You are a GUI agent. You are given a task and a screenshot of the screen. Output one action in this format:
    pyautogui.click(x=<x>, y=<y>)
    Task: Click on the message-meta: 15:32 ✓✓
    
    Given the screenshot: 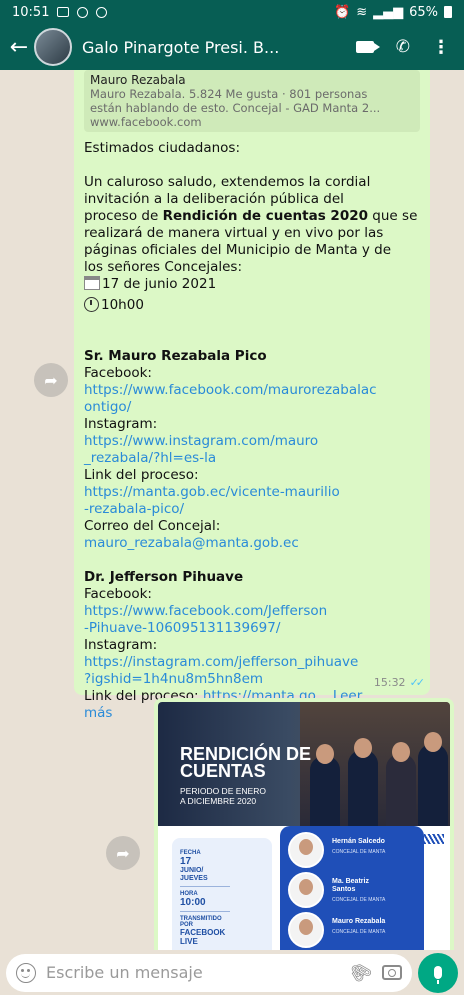 What is the action you would take?
    pyautogui.click(x=399, y=682)
    